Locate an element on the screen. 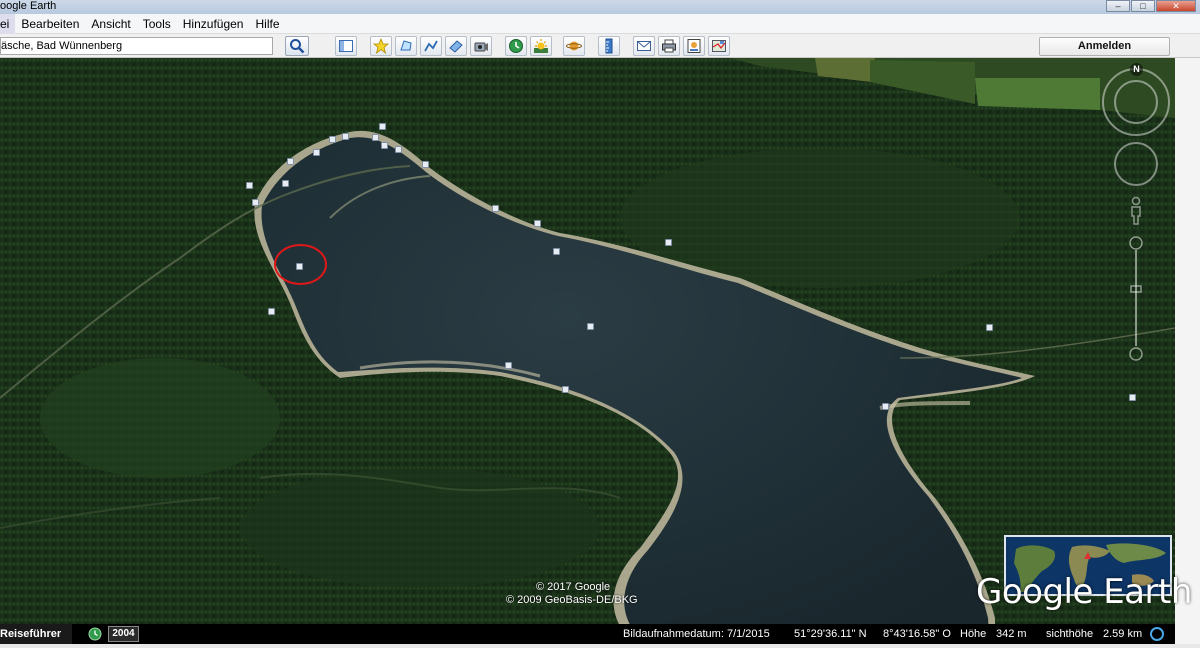  placemark-icon is located at coordinates (381, 46).